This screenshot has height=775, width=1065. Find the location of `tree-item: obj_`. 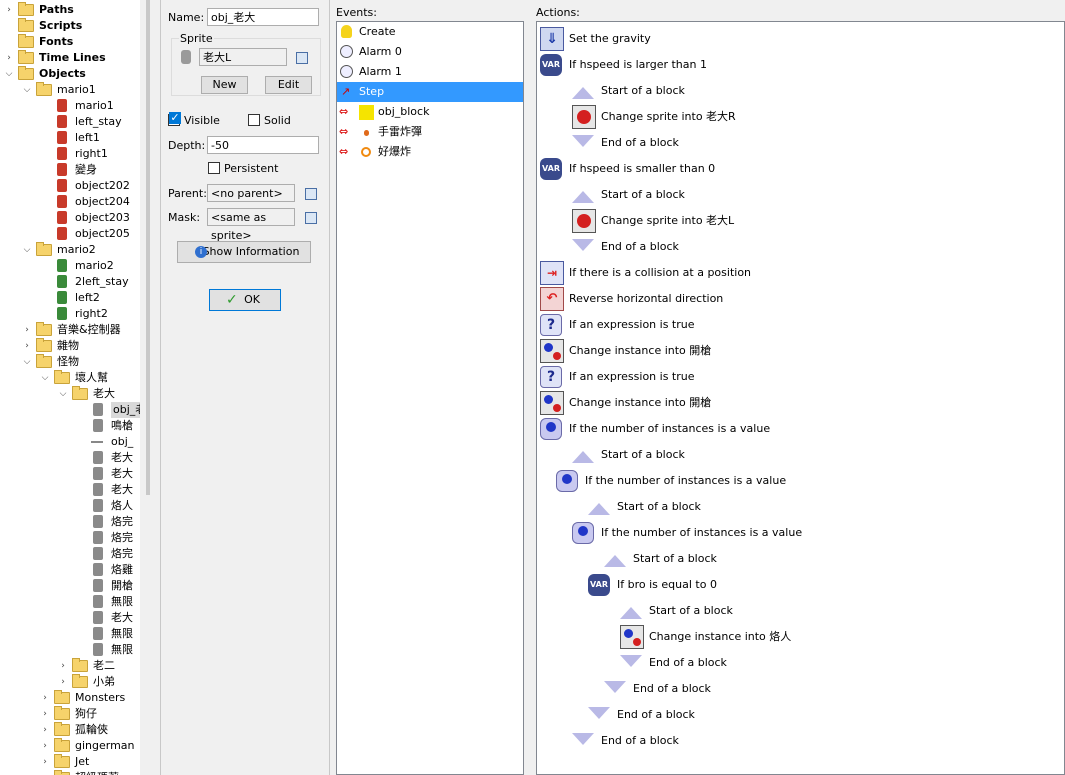

tree-item: obj_ is located at coordinates (70, 442).